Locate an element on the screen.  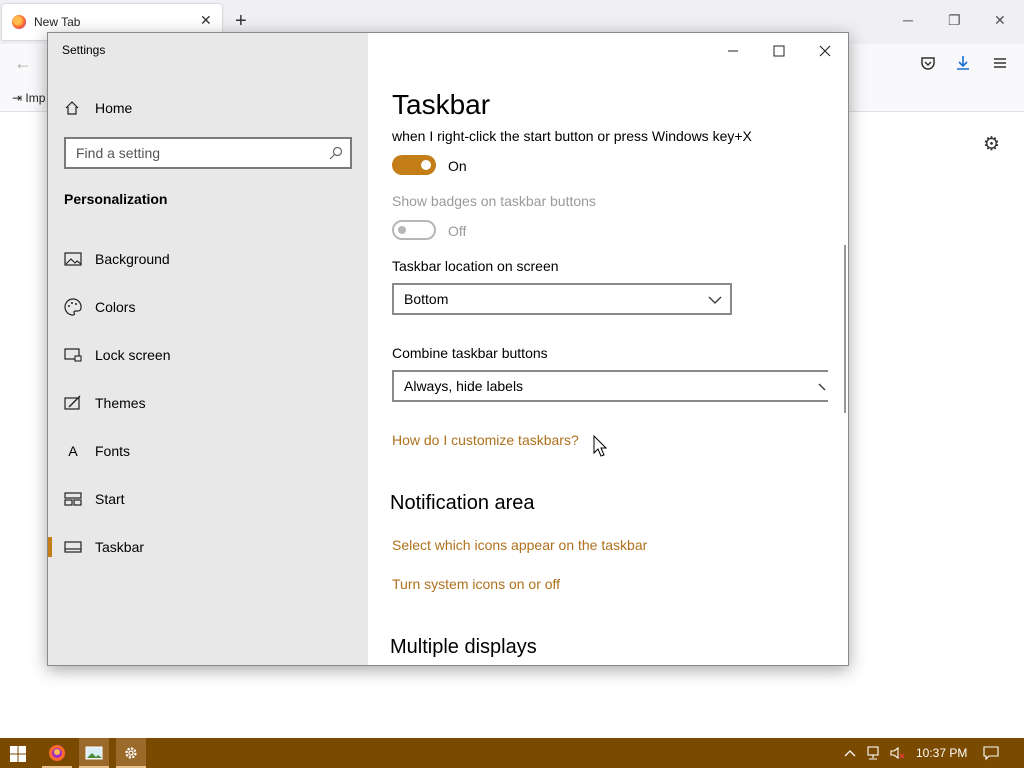
combine-value: Always, hide labels is located at coordinates (464, 386).